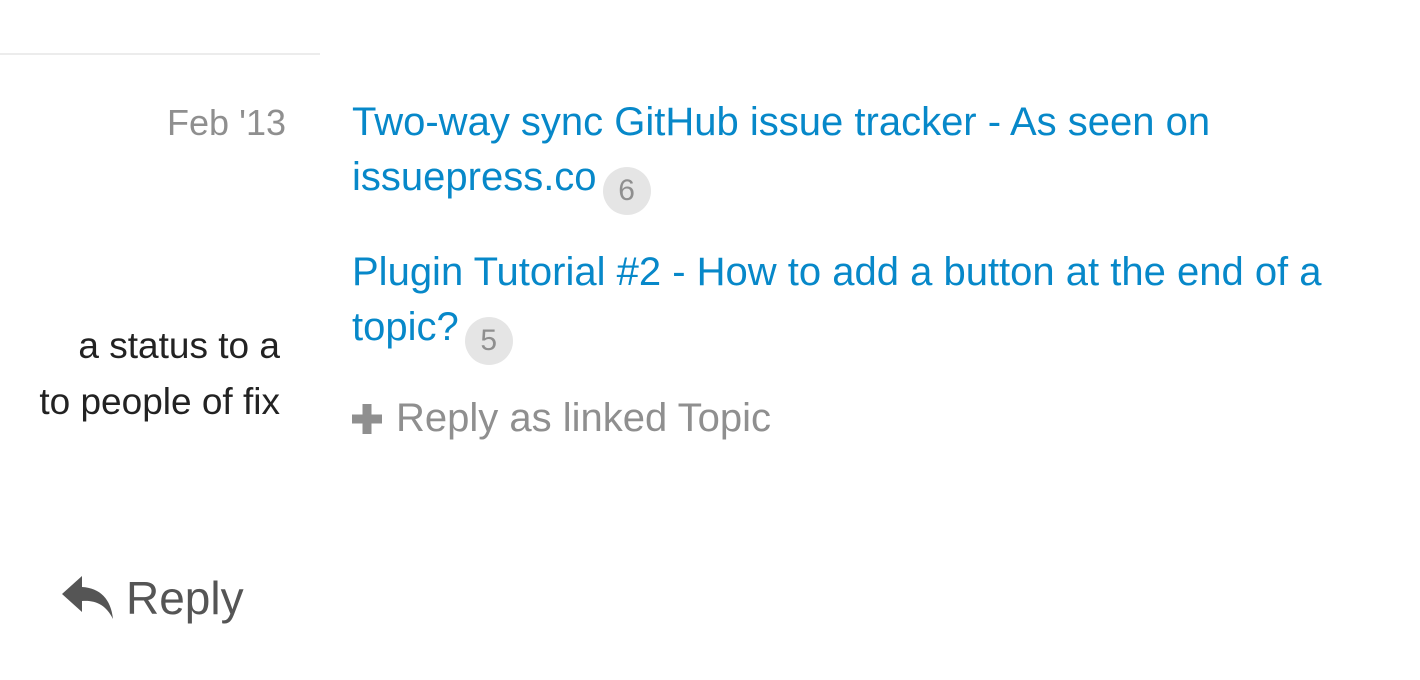 This screenshot has height=680, width=1420. I want to click on reply-count-badge: 6, so click(626, 191).